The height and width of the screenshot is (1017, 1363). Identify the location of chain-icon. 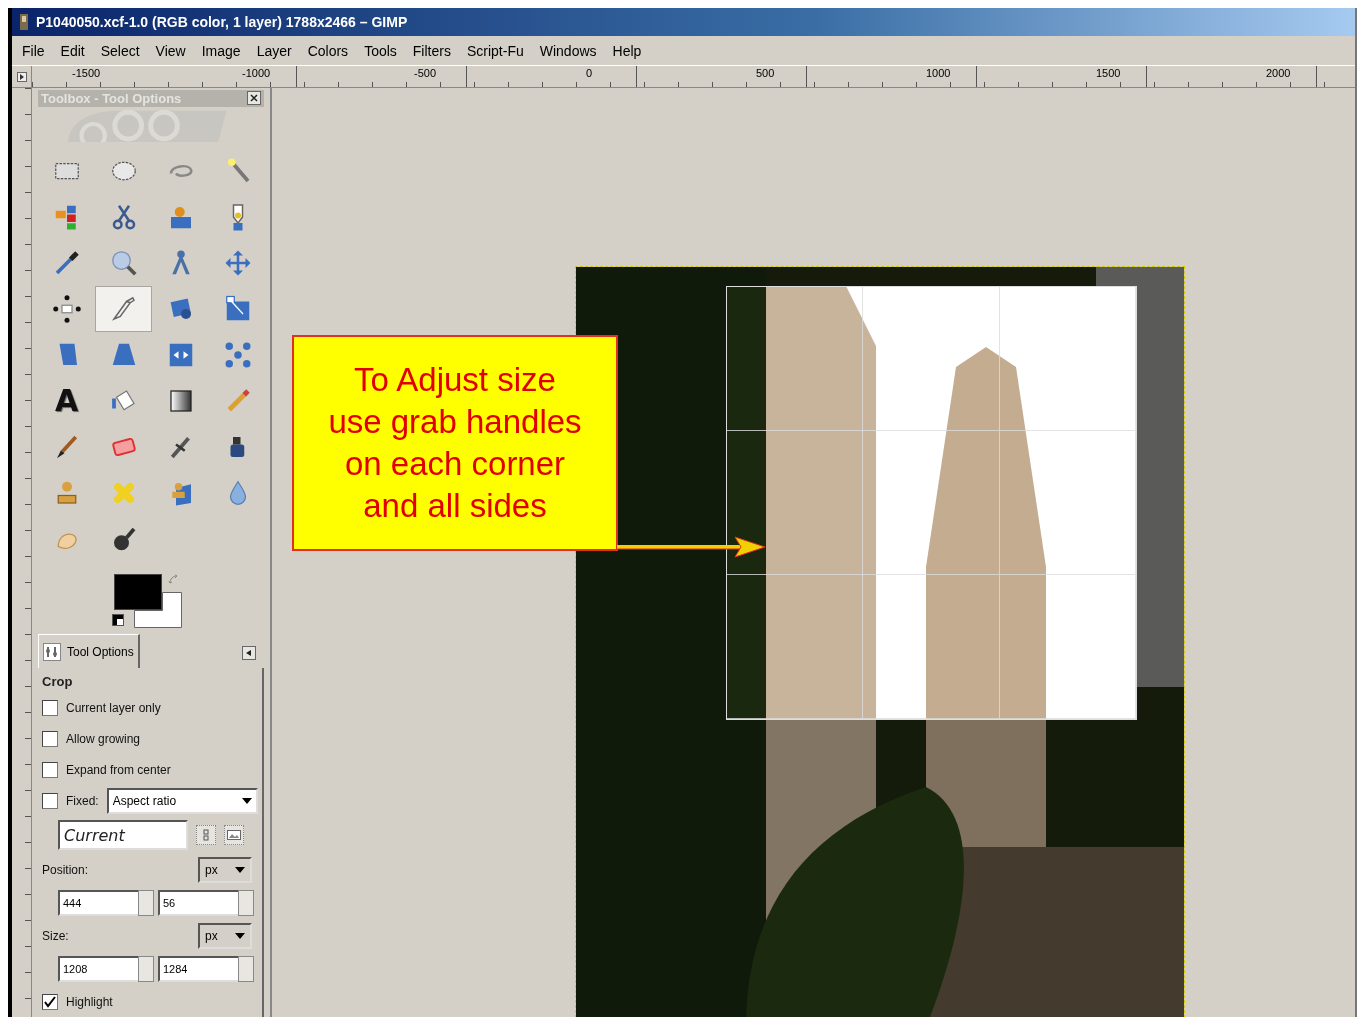
(206, 835).